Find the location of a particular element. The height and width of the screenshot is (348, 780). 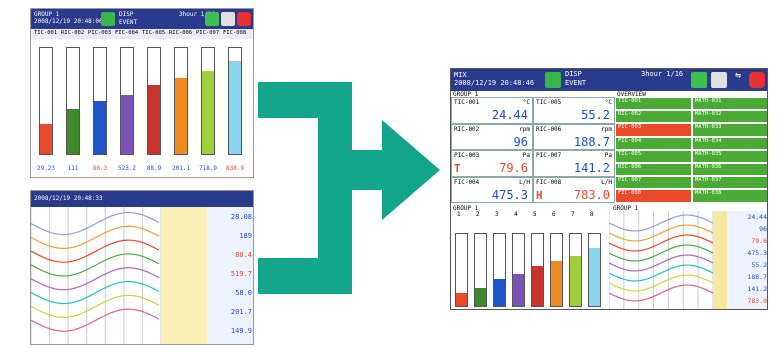

overview-cell: TIC-001 is located at coordinates (653, 104).